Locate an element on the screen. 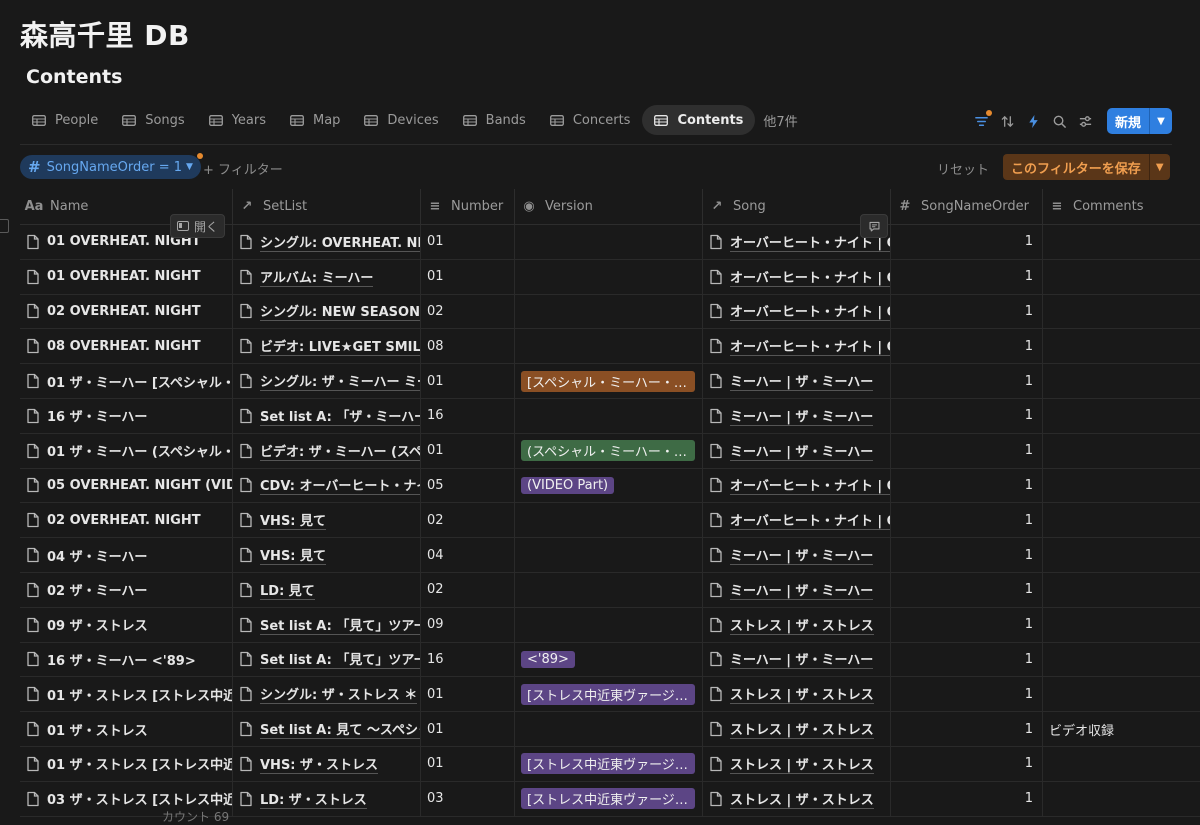 Image resolution: width=1200 pixels, height=825 pixels. cell-version: (スペシャル・ミーハー・ミックス) is located at coordinates (609, 450).